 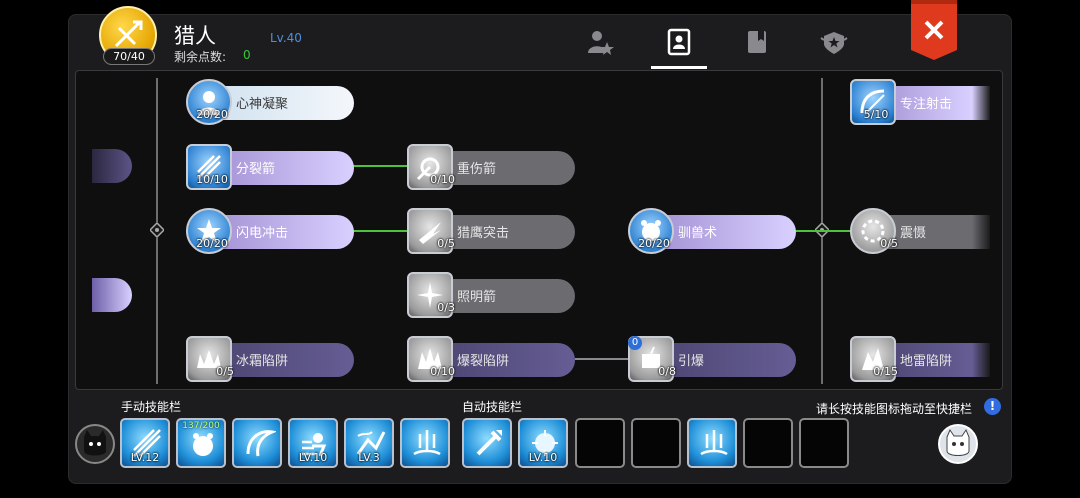 I want to click on skill-name: 分裂箭, so click(x=256, y=169).